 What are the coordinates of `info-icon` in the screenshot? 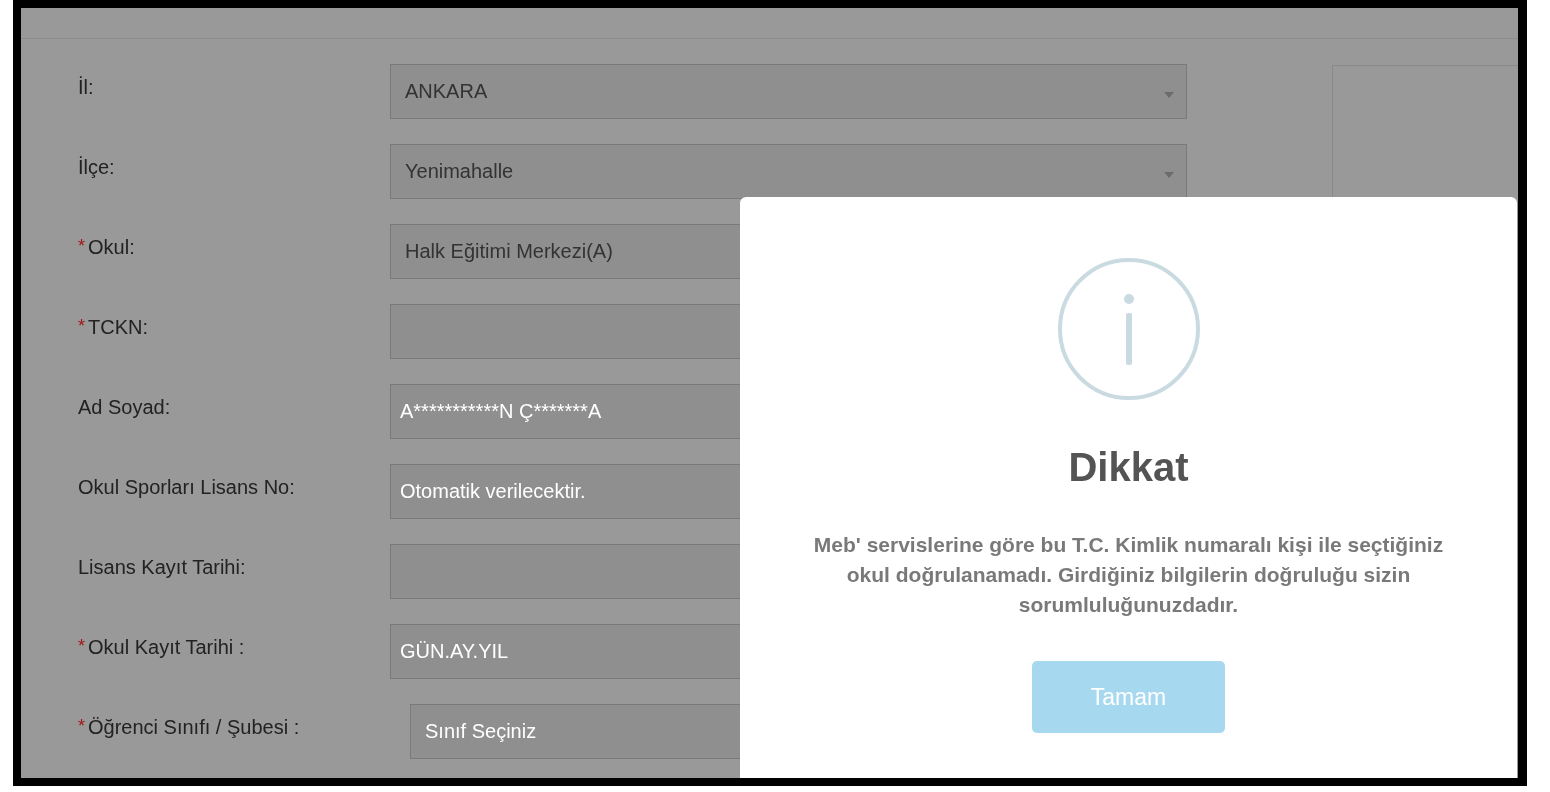 It's located at (1128, 329).